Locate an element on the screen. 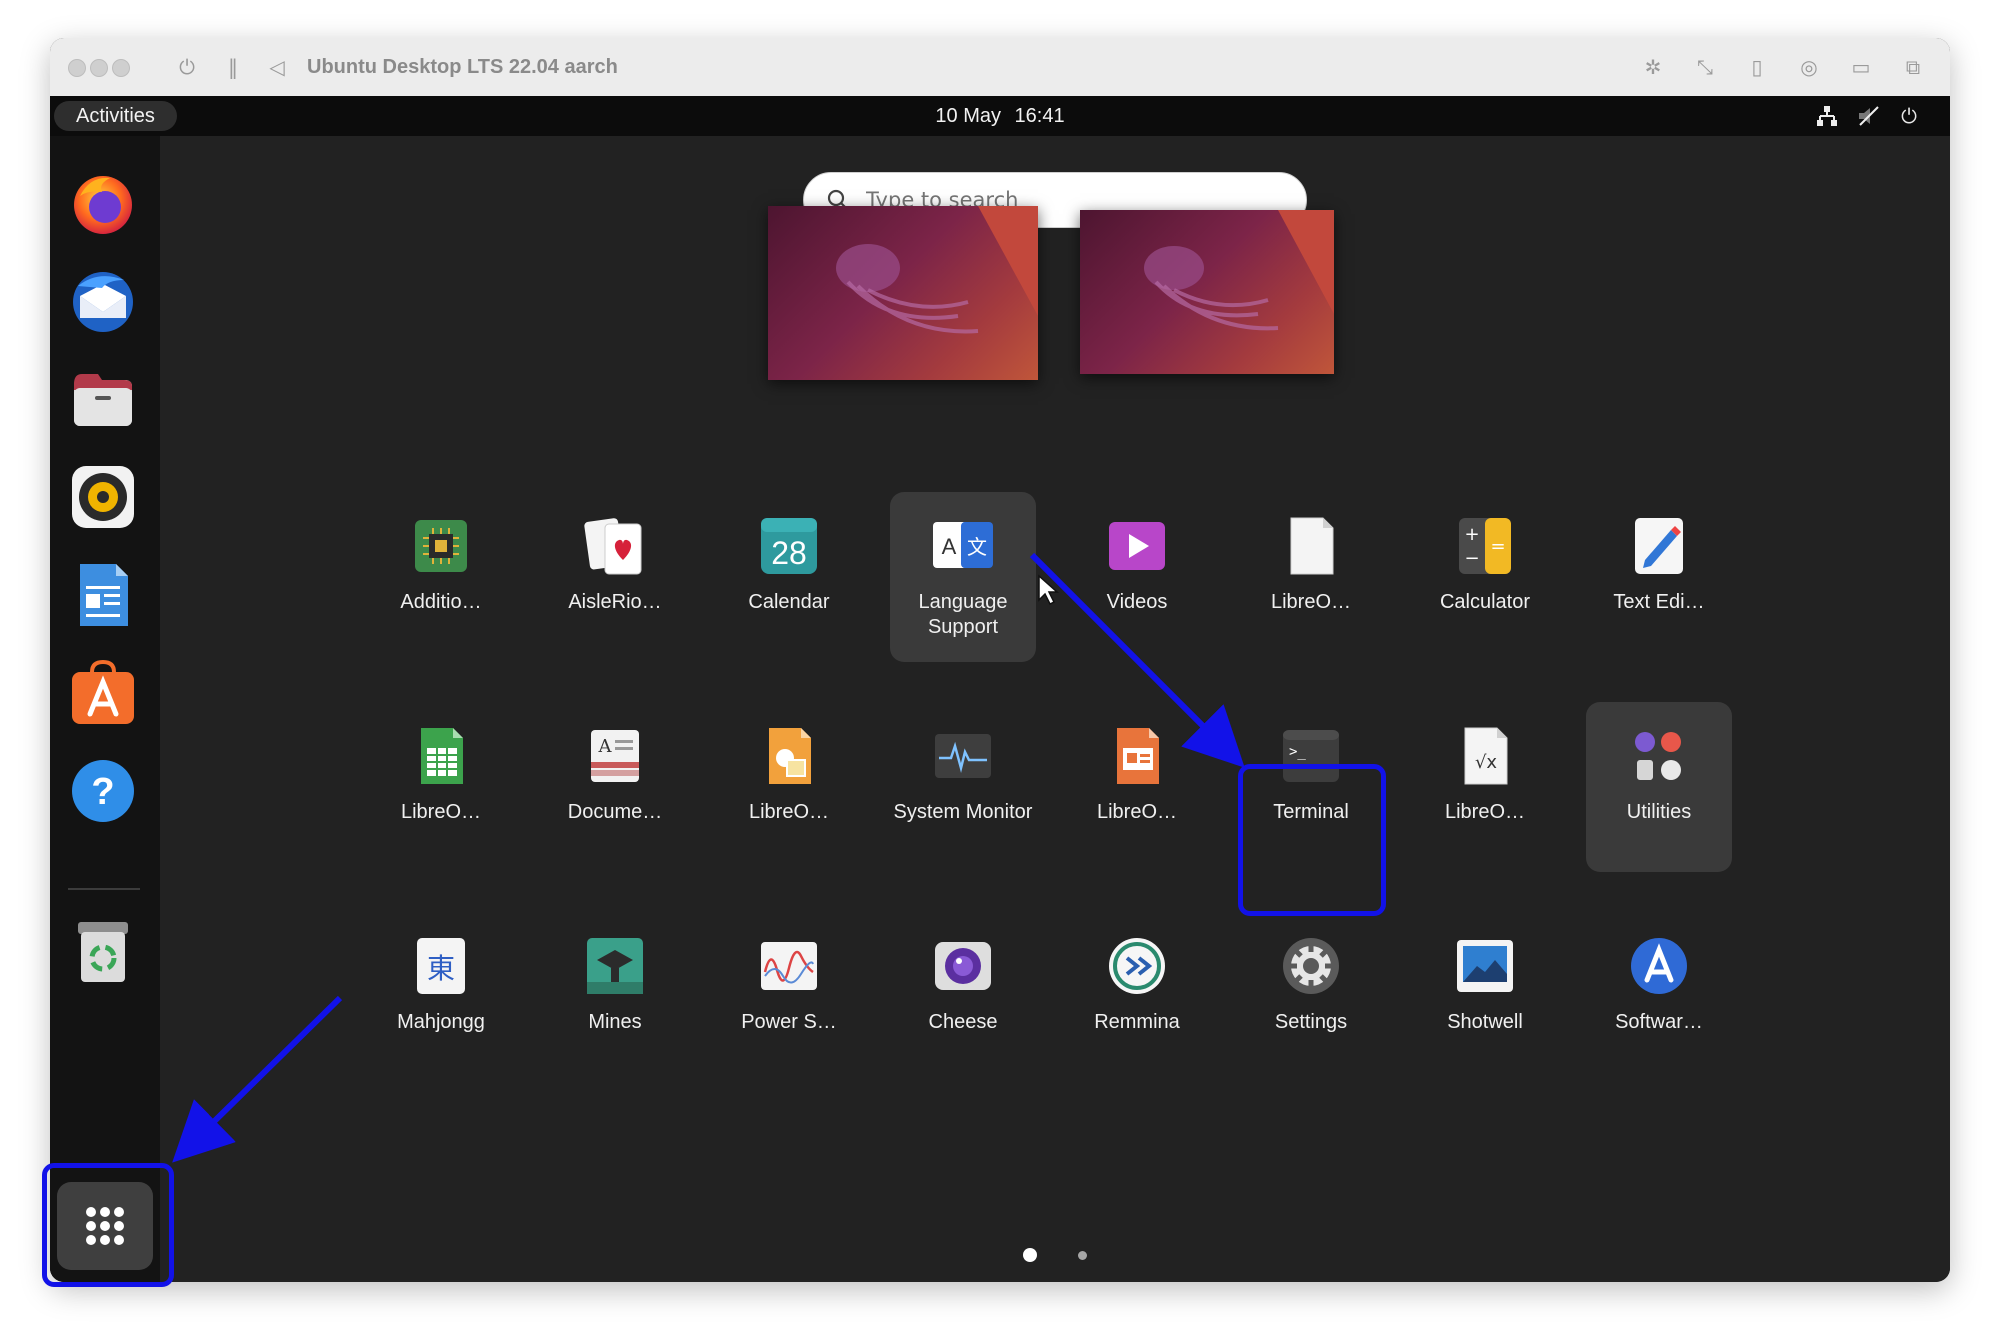 This screenshot has width=2000, height=1344. app-mahjongg: 東 Mahjongg is located at coordinates (441, 997).